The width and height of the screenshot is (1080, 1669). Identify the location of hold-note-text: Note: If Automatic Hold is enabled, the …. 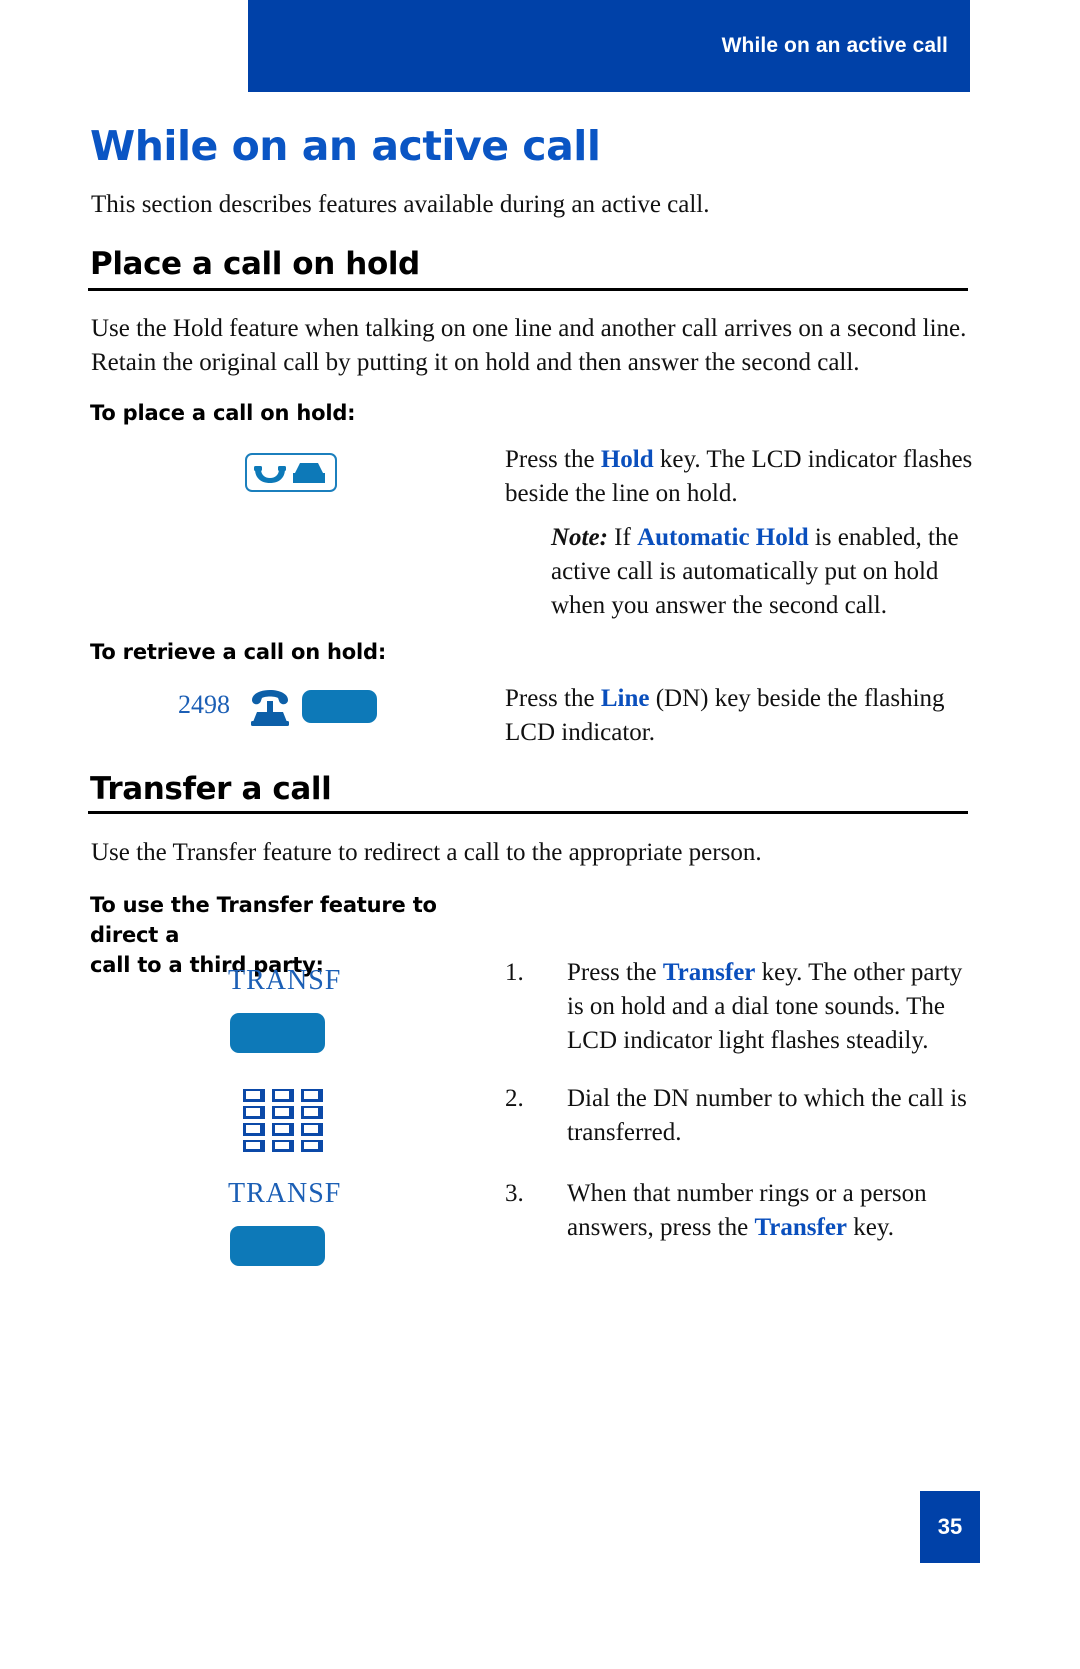
(763, 572).